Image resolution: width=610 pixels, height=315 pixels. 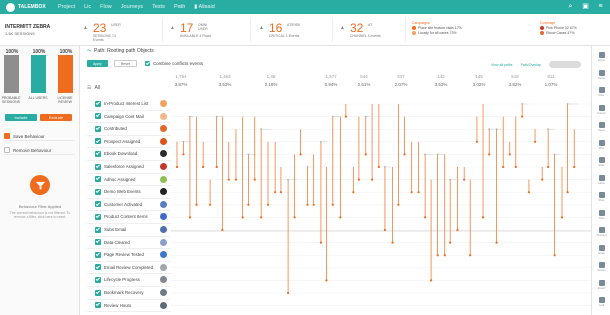 I want to click on rail-item: Stats, so click(x=601, y=162).